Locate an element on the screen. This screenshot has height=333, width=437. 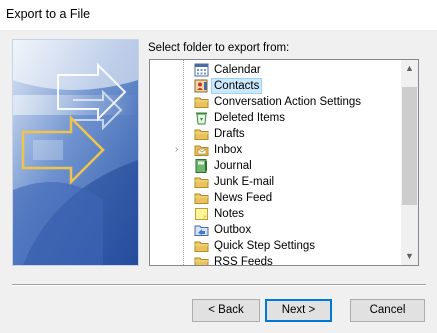
contacts-icon is located at coordinates (201, 86).